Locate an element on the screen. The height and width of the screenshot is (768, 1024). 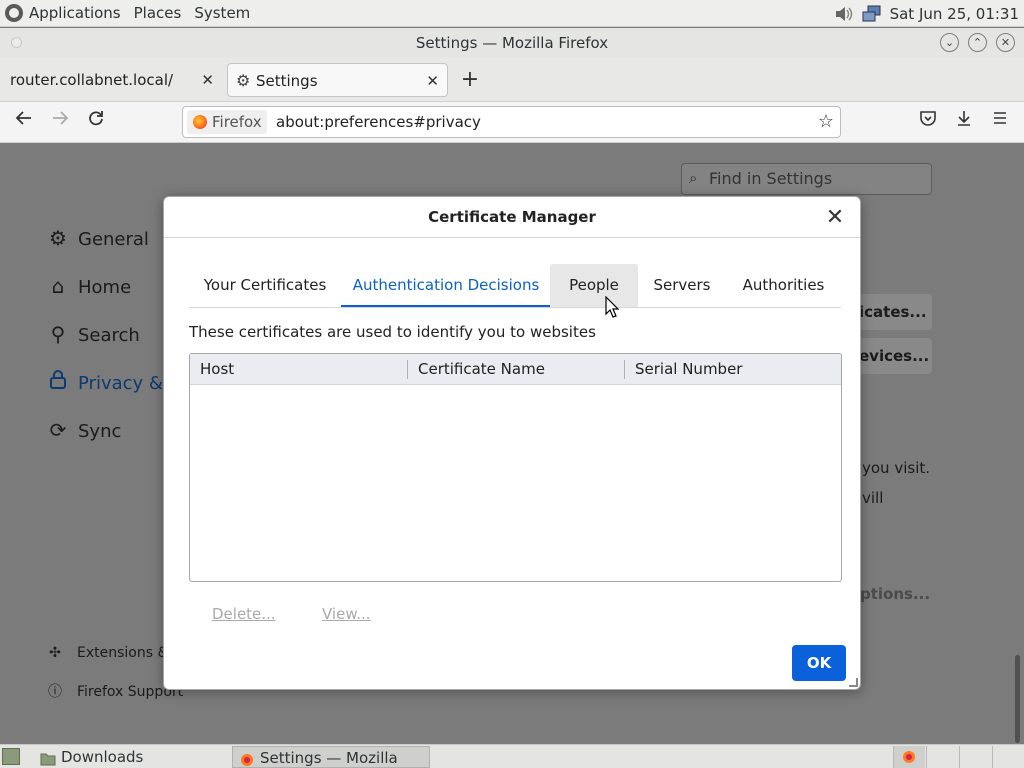
nav-label: Sync is located at coordinates (100, 431).